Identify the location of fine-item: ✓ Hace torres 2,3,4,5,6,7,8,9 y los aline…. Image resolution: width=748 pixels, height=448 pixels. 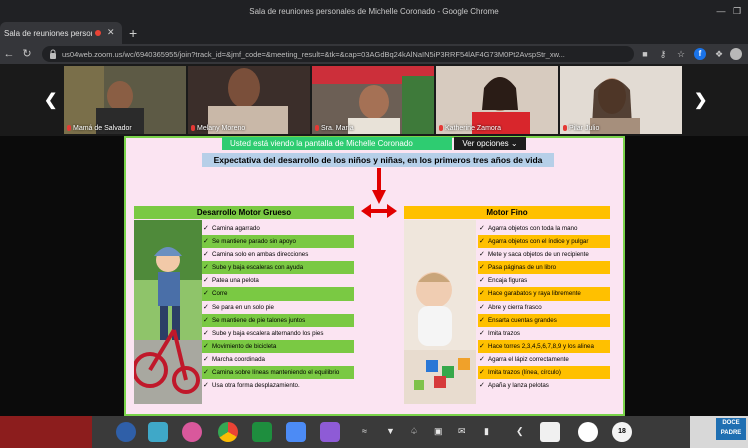
(544, 346).